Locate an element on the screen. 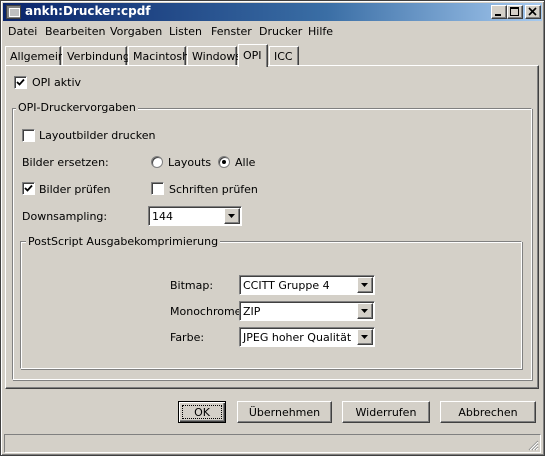  monochrome-value: ZIP is located at coordinates (252, 311).